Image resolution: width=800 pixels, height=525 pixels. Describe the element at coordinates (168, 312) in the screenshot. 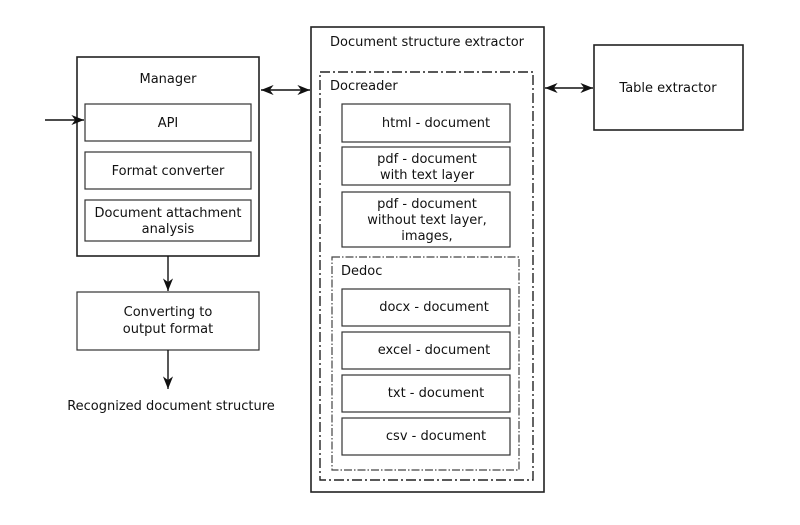

I see `converter-line1: Converting to` at that location.